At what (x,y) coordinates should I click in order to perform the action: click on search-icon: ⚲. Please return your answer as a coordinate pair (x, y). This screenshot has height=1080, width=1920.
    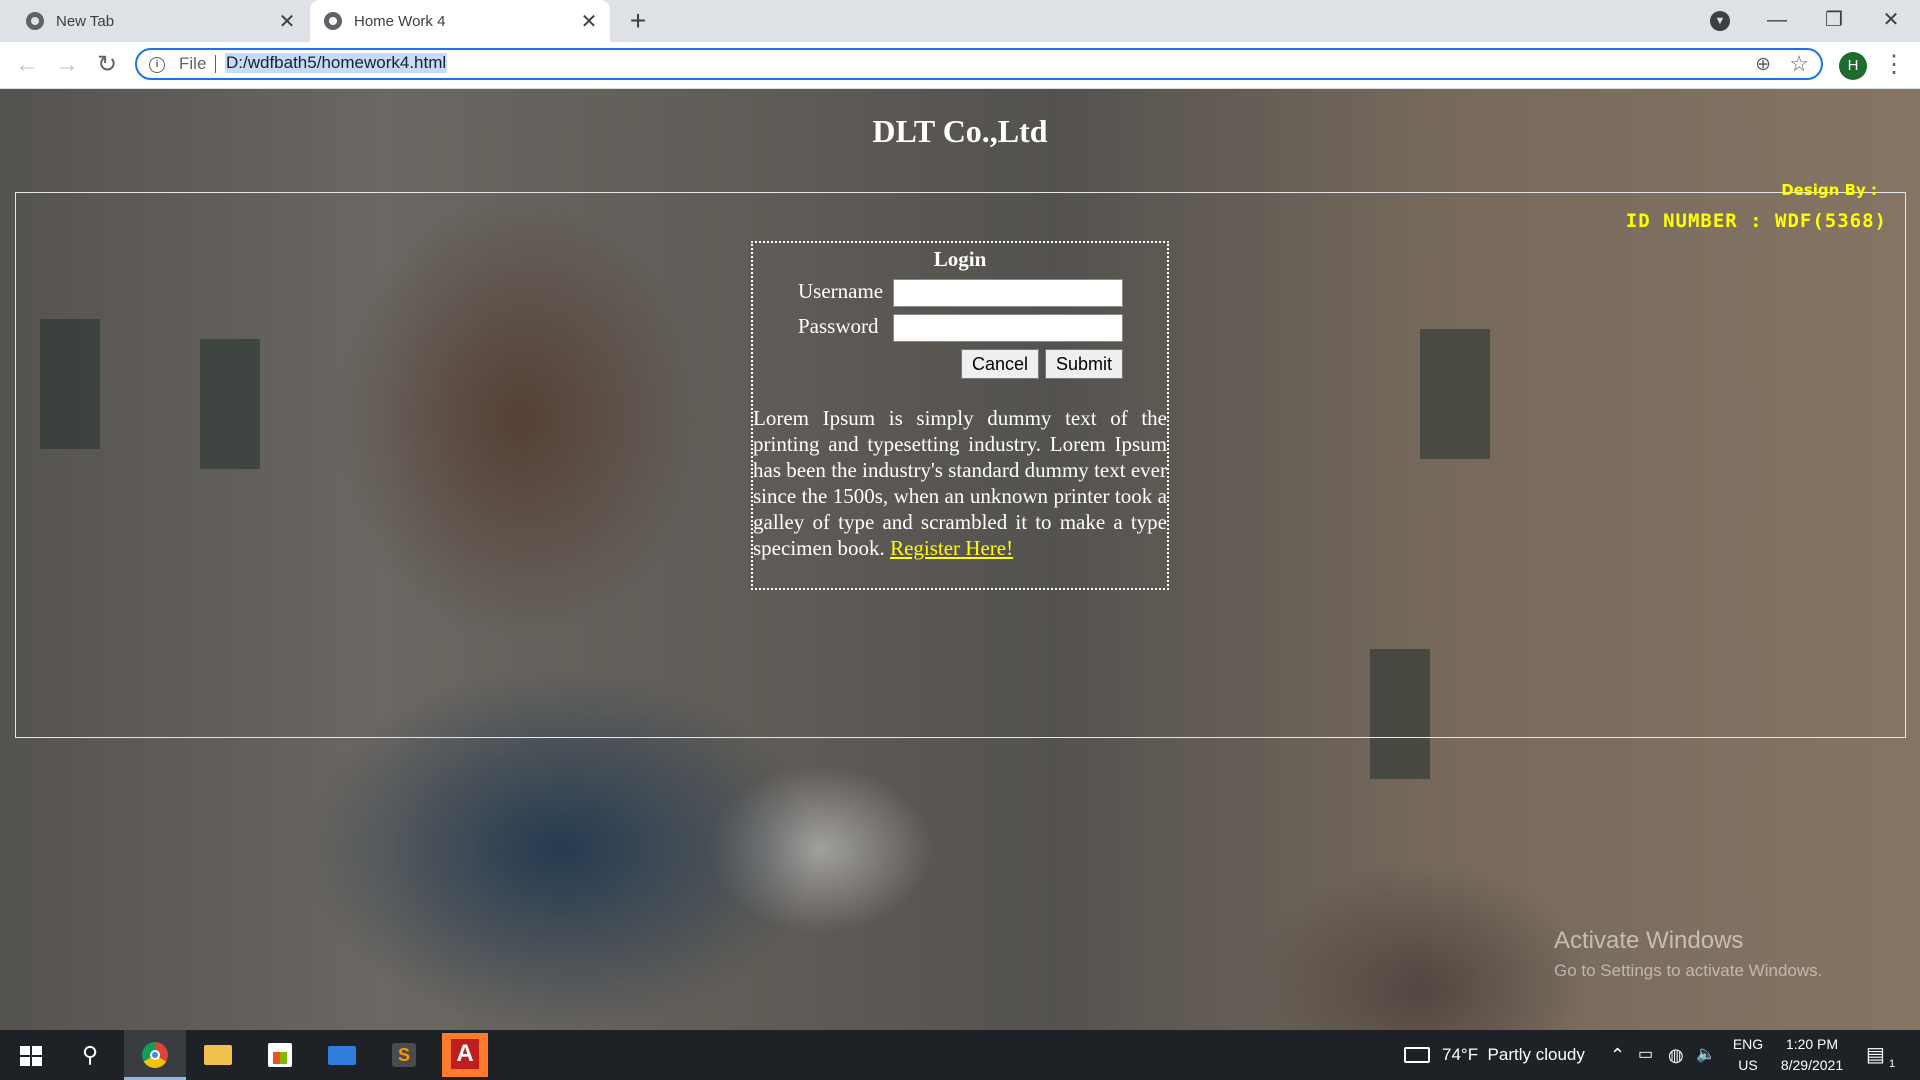
    Looking at the image, I should click on (90, 1054).